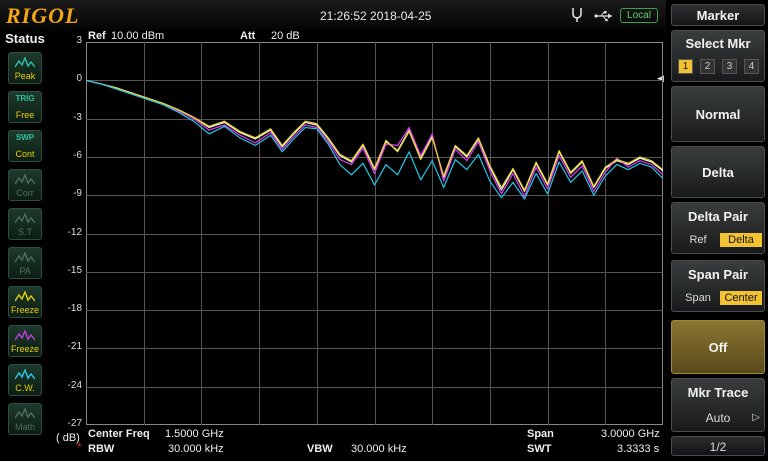 The width and height of the screenshot is (768, 461). I want to click on status-button-freeze-7: Freeze, so click(25, 341).